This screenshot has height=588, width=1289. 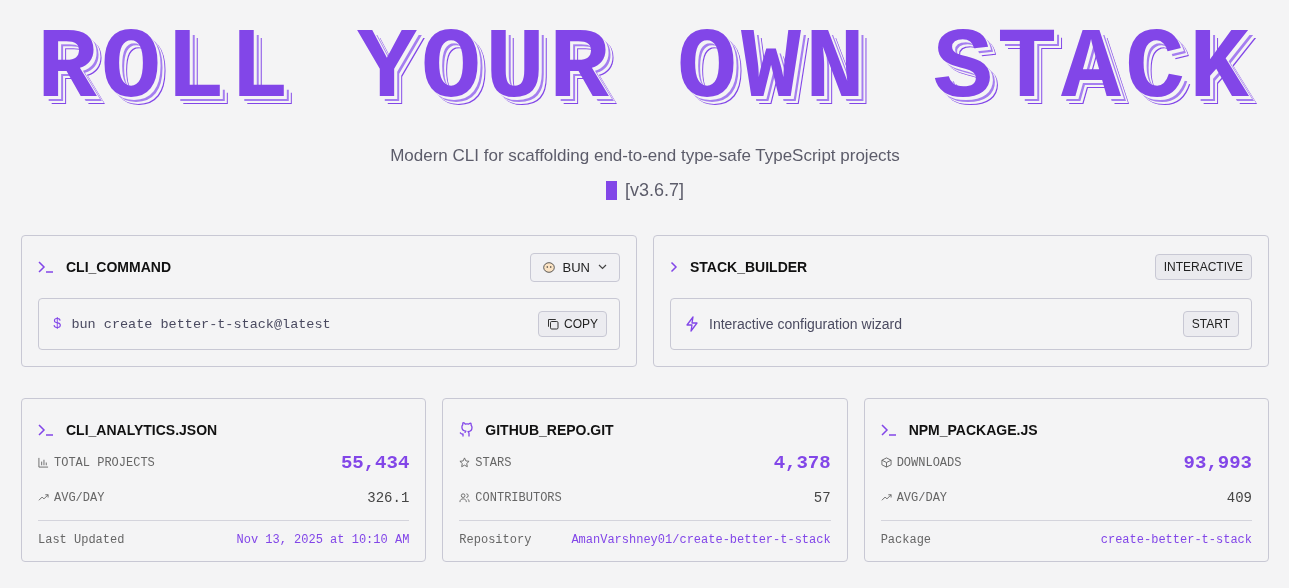 What do you see at coordinates (602, 267) in the screenshot?
I see `caret-icon` at bounding box center [602, 267].